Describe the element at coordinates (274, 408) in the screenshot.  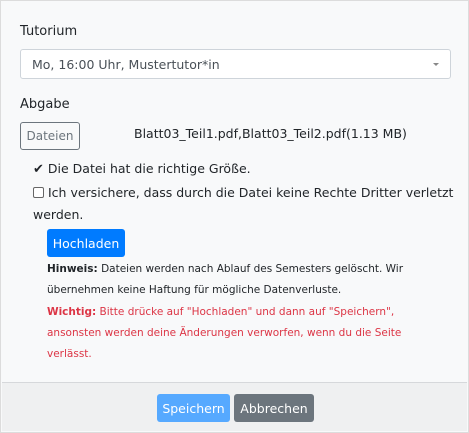
I see `cancel-button: Abbrechen` at that location.